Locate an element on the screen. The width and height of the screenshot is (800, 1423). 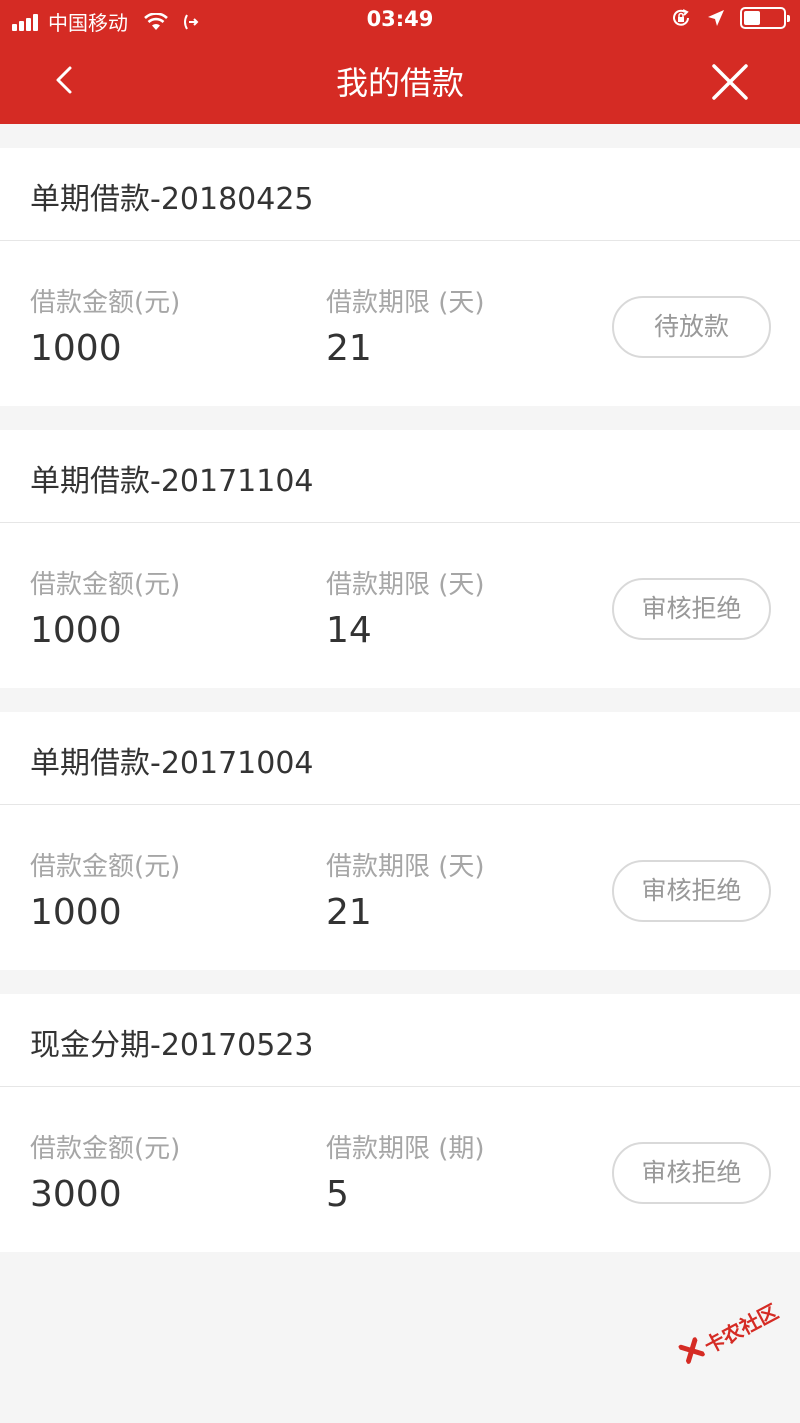
term-value: 14 is located at coordinates (349, 630).